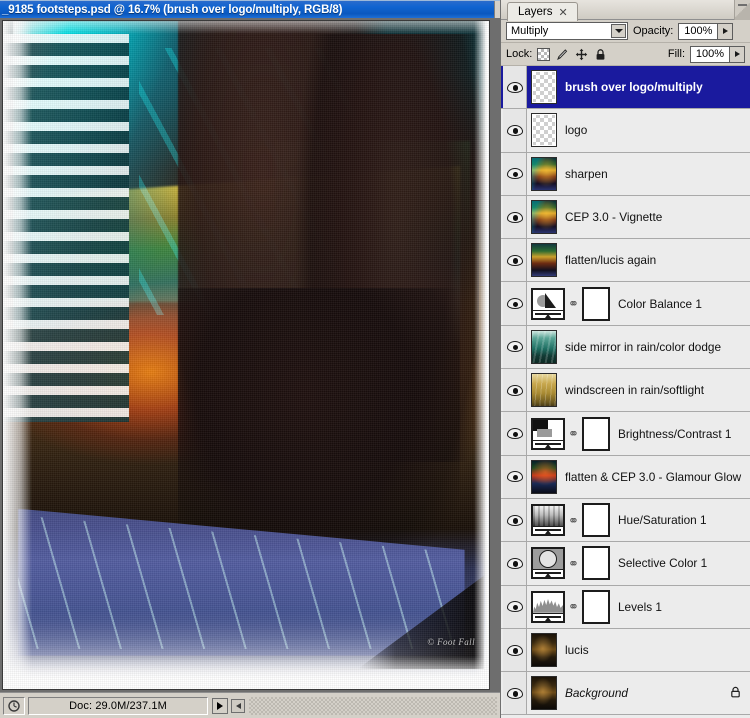  Describe the element at coordinates (653, 174) in the screenshot. I see `layer-name: sharpen` at that location.